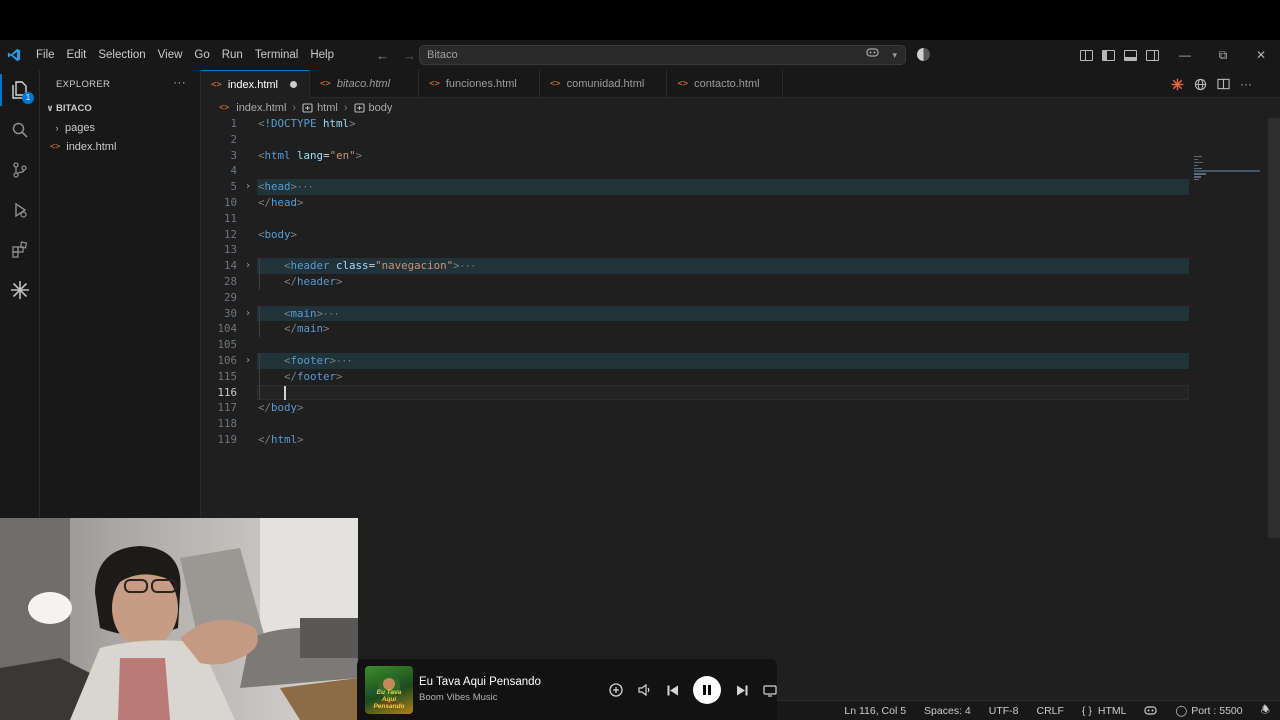 The width and height of the screenshot is (1280, 720). What do you see at coordinates (894, 55) in the screenshot?
I see `chevron-down-icon: ▾` at bounding box center [894, 55].